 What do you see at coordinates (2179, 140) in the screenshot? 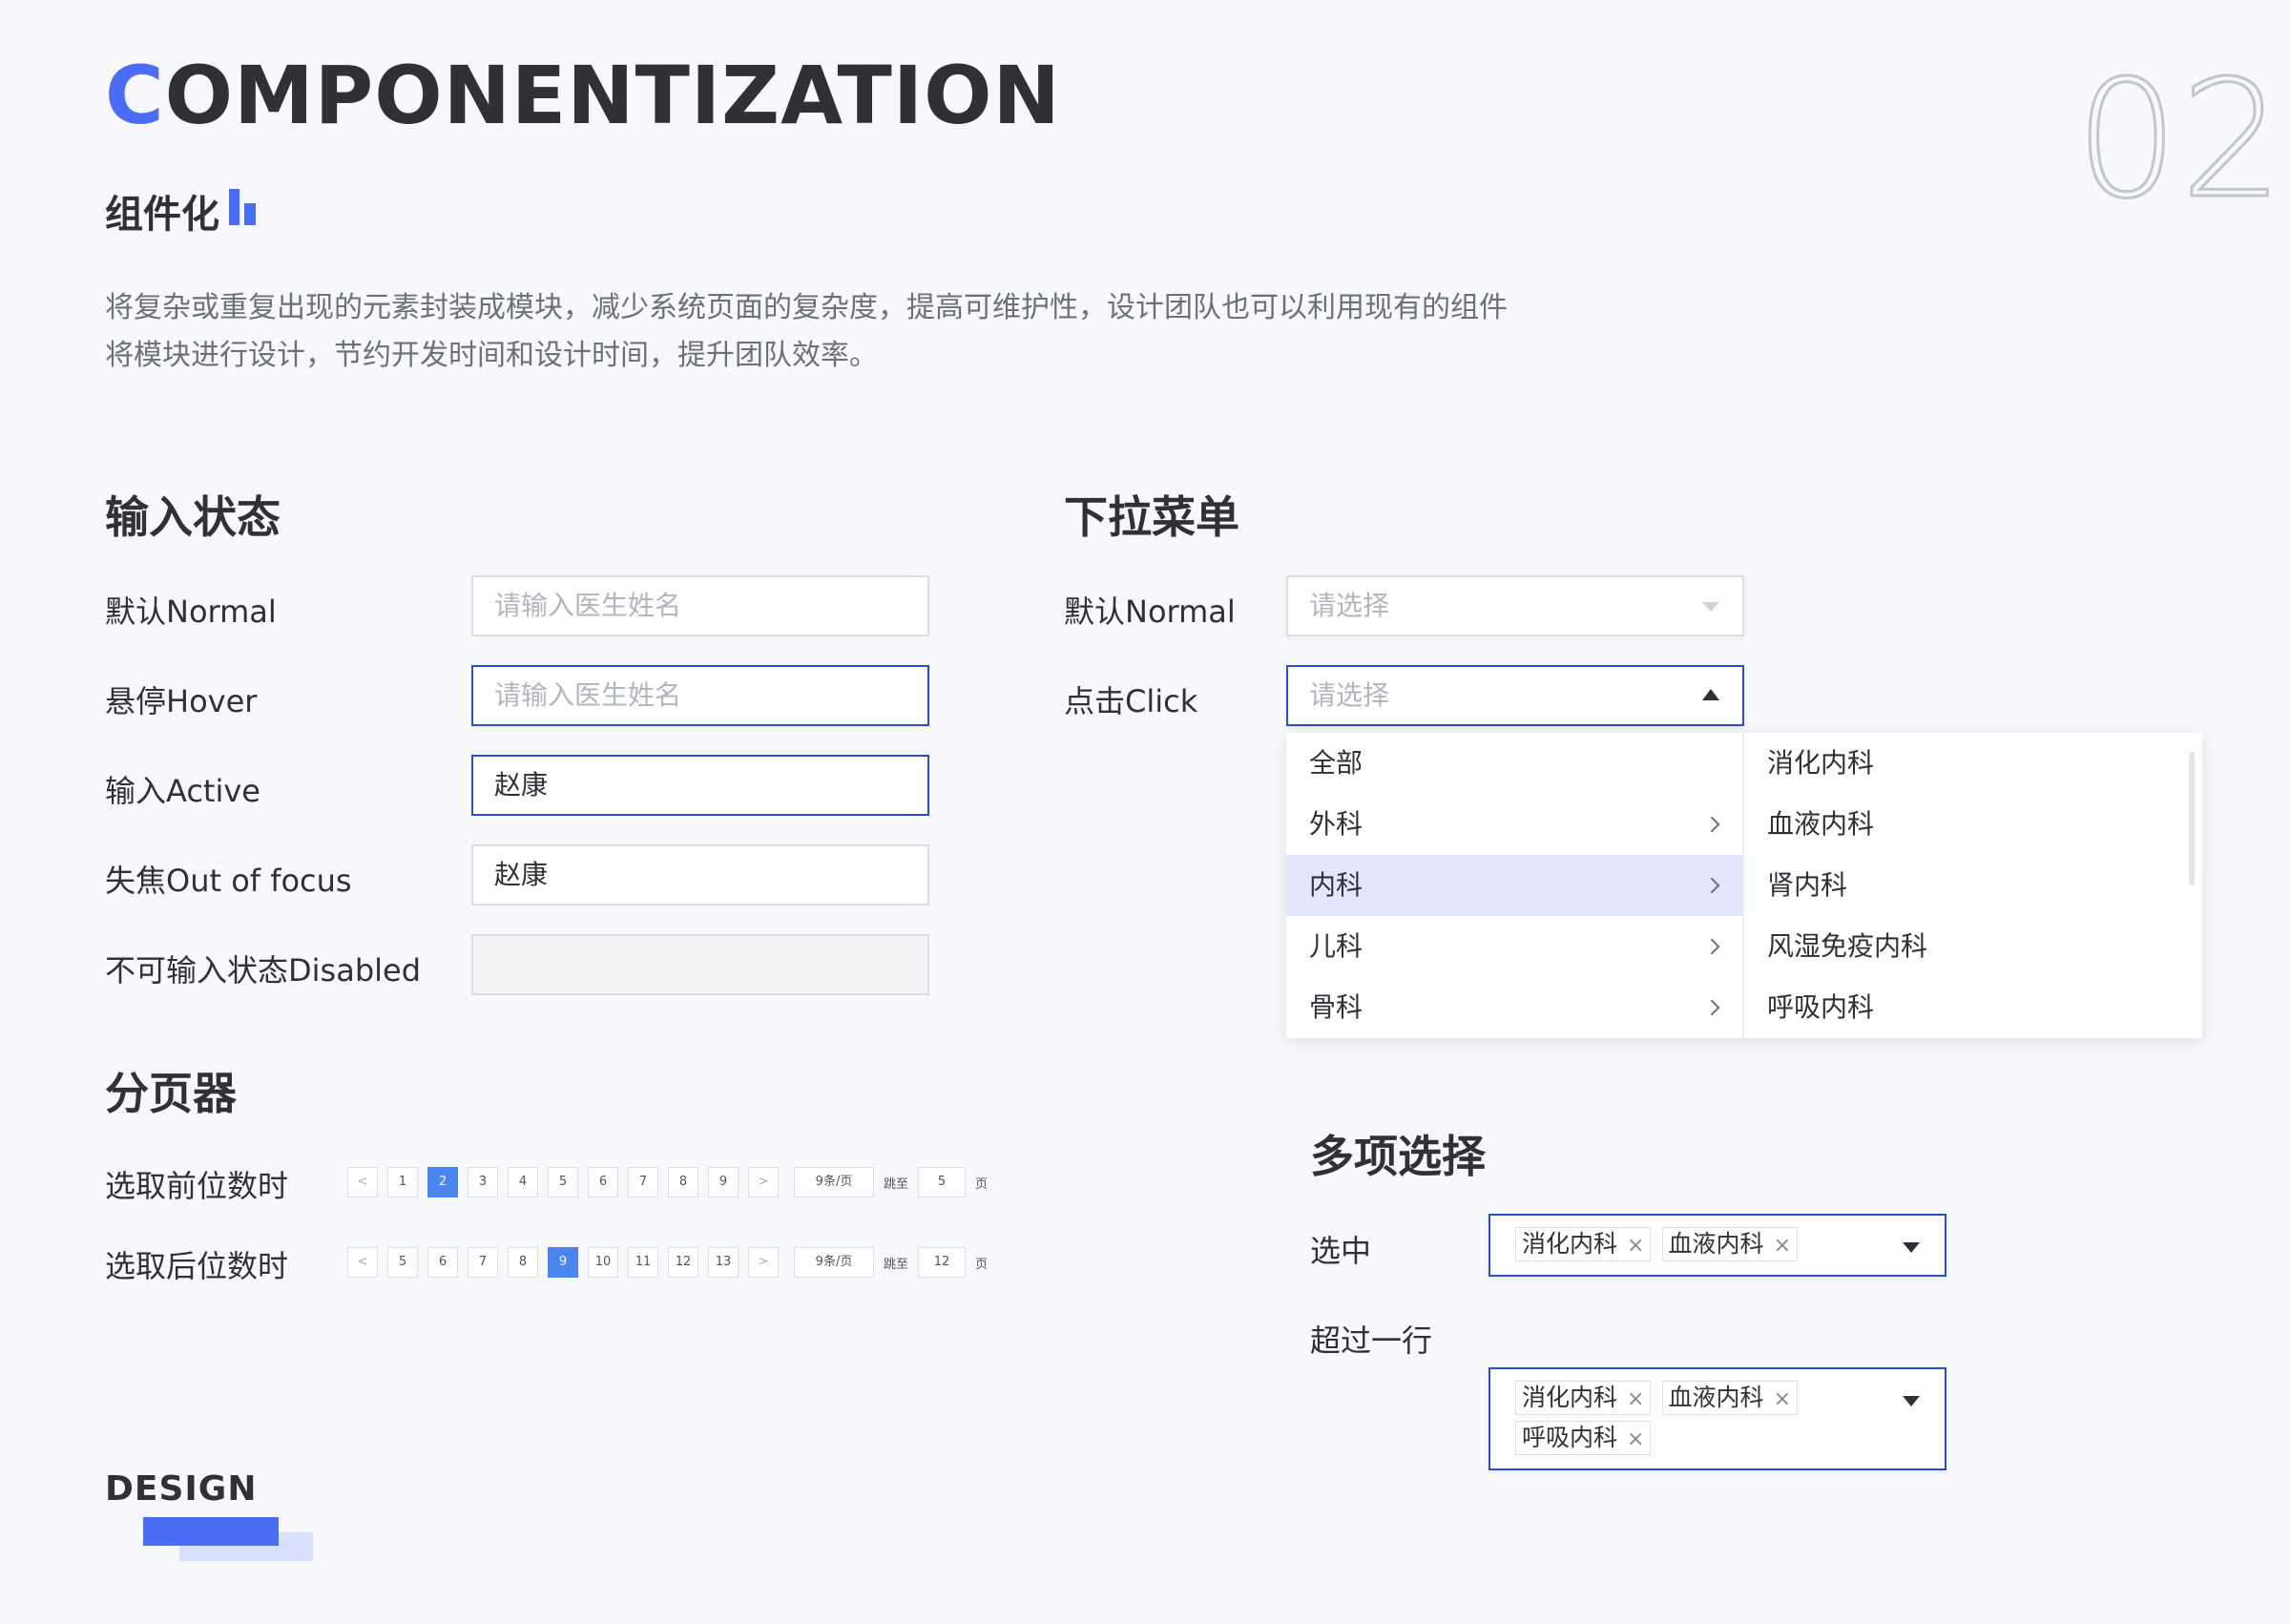
I see `section-number: 02` at bounding box center [2179, 140].